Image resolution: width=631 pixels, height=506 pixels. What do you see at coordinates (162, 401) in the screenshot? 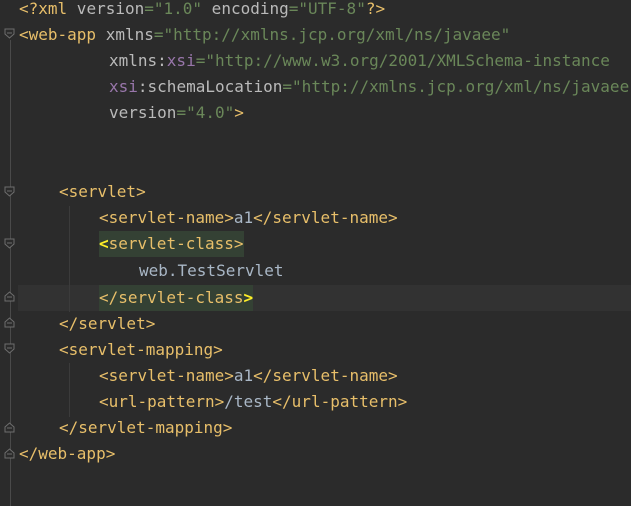
I see `url-pattern-open-tag: <url-pattern>` at bounding box center [162, 401].